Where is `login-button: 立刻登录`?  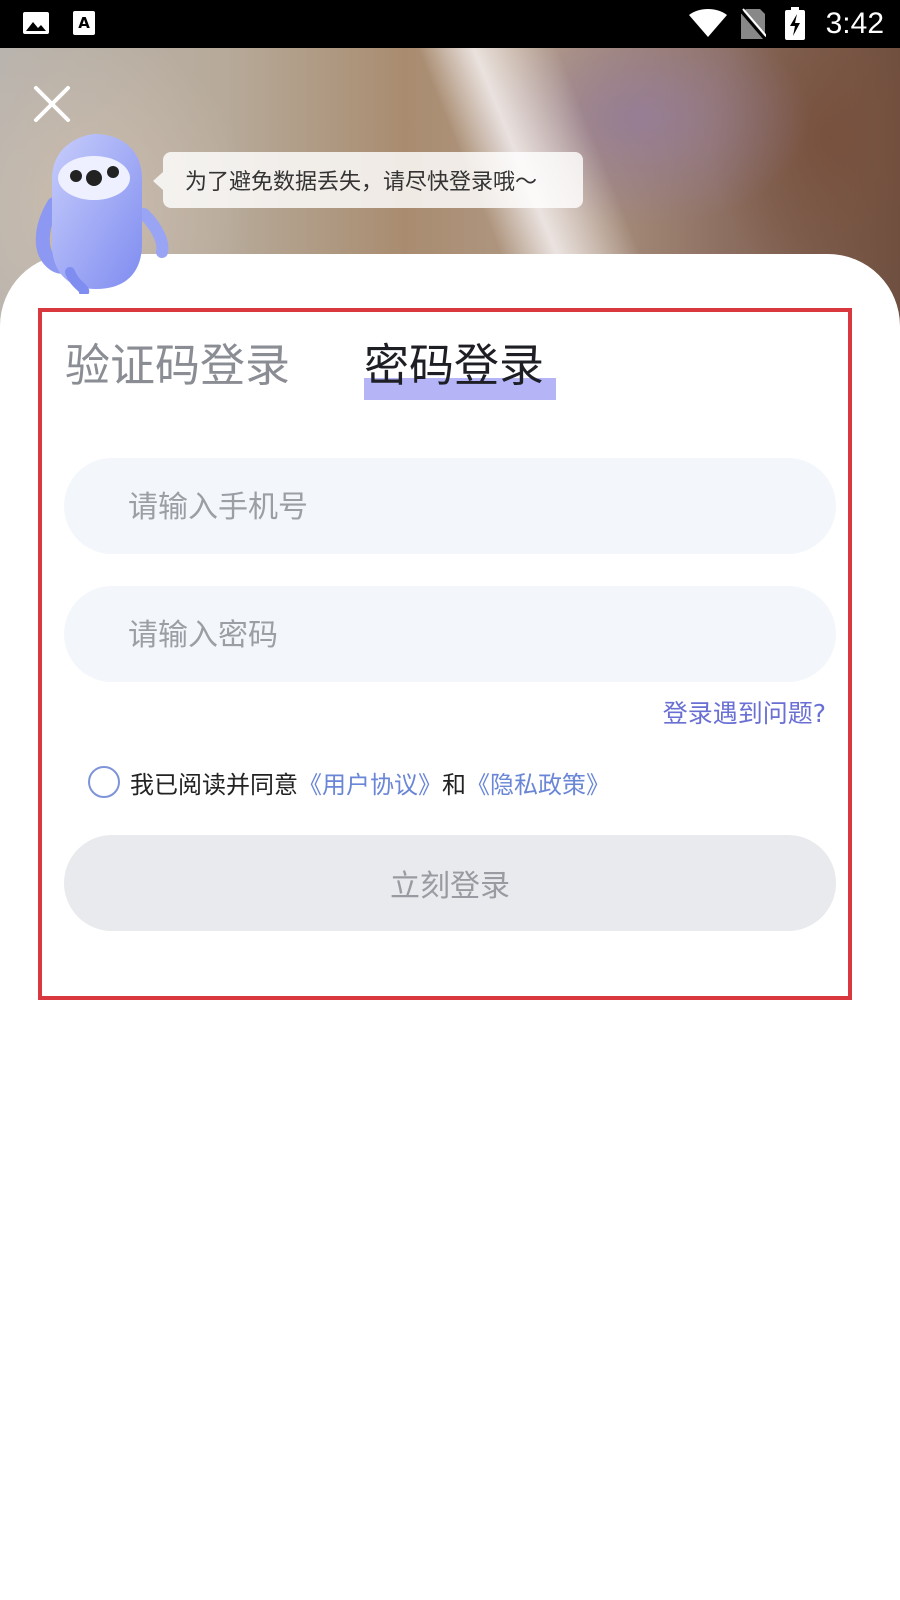
login-button: 立刻登录 is located at coordinates (450, 883).